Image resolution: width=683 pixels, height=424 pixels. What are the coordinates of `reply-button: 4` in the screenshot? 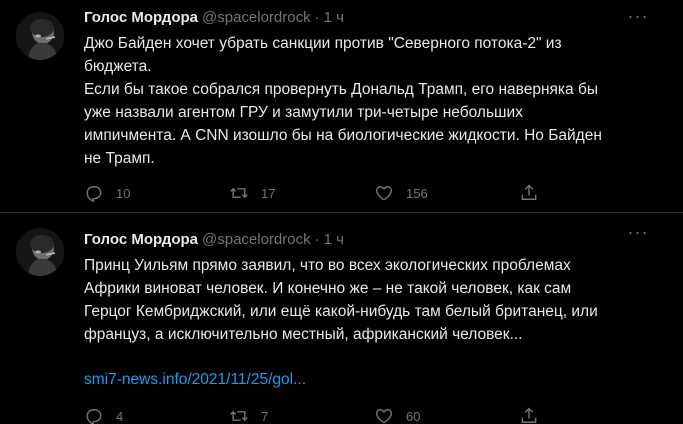 It's located at (156, 415).